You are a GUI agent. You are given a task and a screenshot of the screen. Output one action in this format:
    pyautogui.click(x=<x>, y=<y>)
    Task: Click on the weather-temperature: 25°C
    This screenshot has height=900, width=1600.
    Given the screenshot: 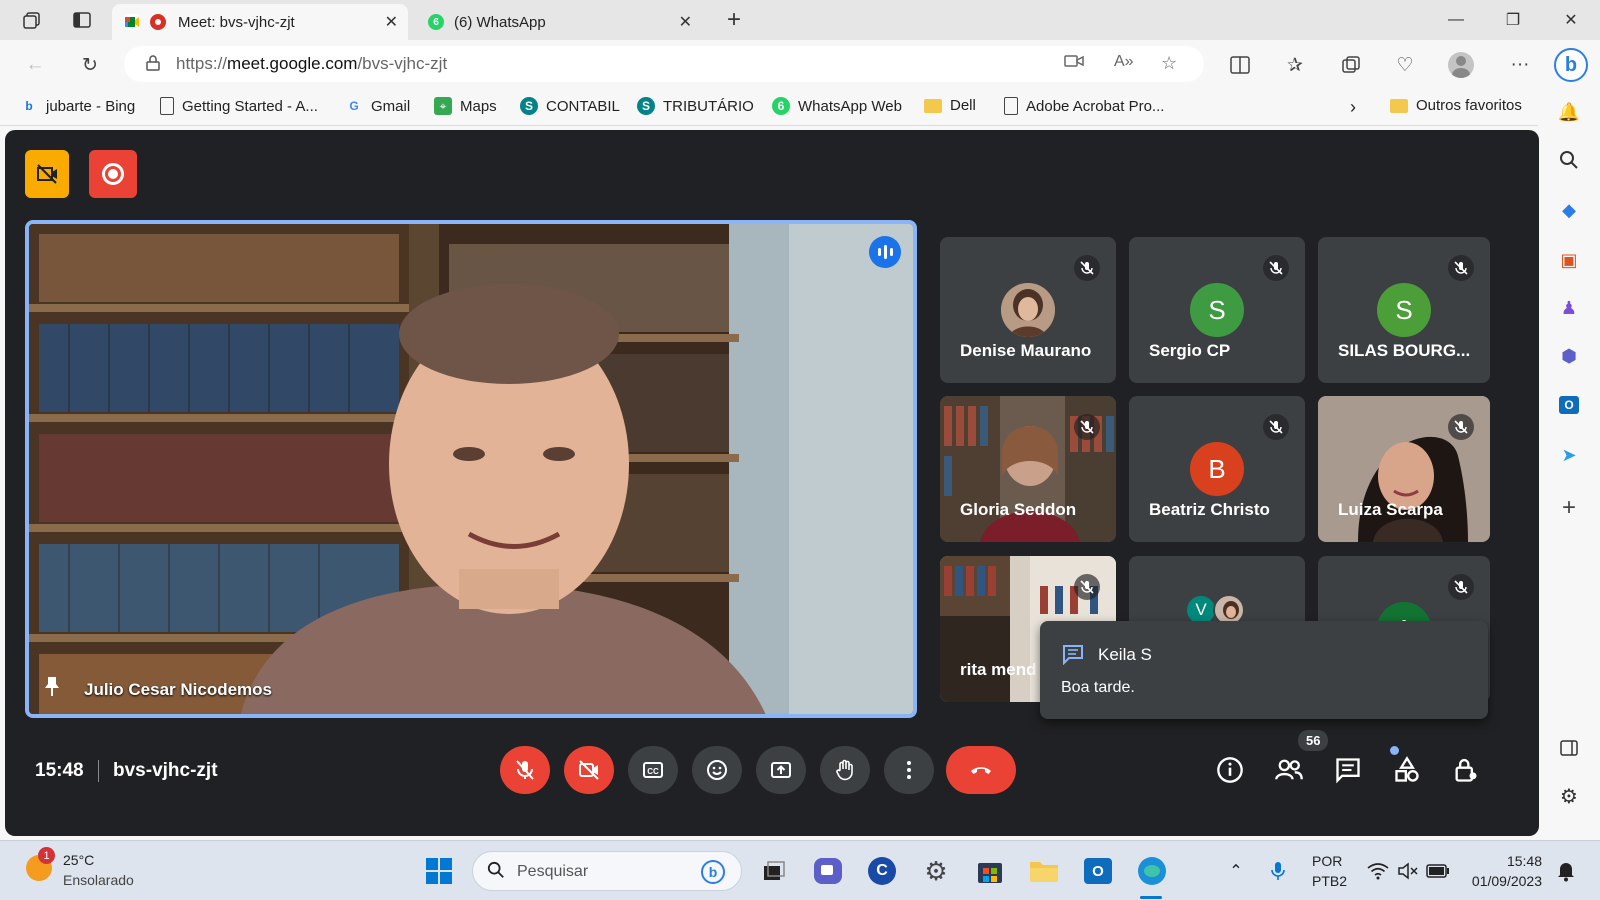 What is the action you would take?
    pyautogui.click(x=78, y=860)
    